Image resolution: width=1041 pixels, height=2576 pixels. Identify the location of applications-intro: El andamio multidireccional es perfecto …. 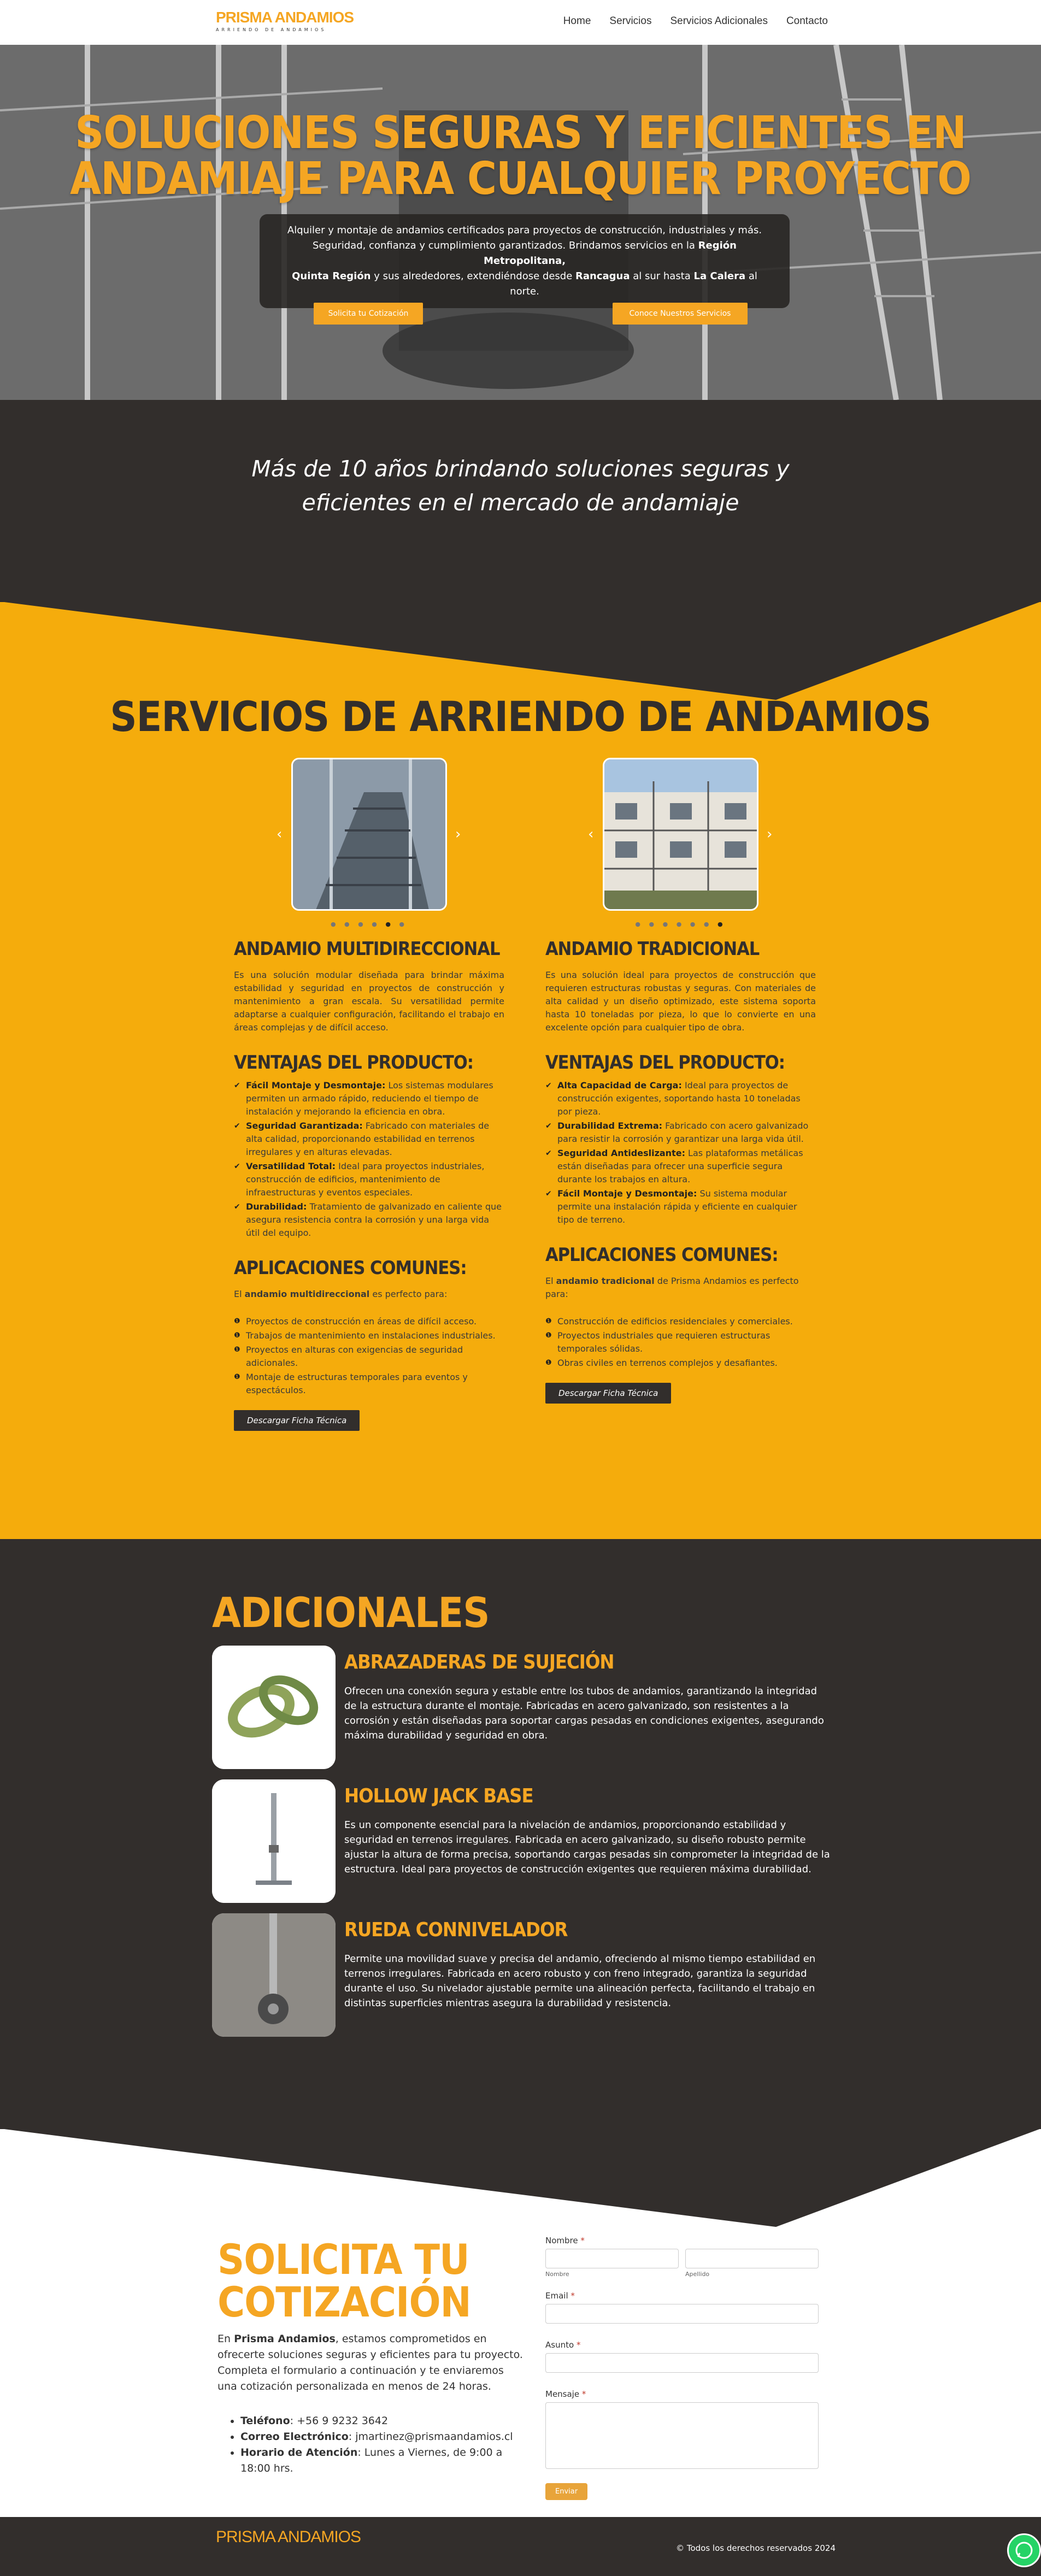
(341, 1294).